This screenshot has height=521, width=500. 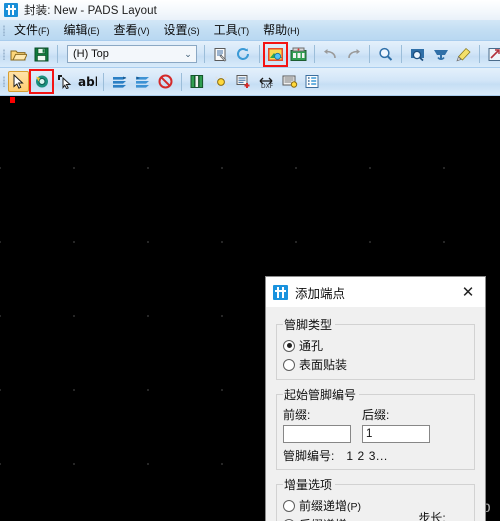 I want to click on radio-surface-mount-indicator, so click(x=289, y=364).